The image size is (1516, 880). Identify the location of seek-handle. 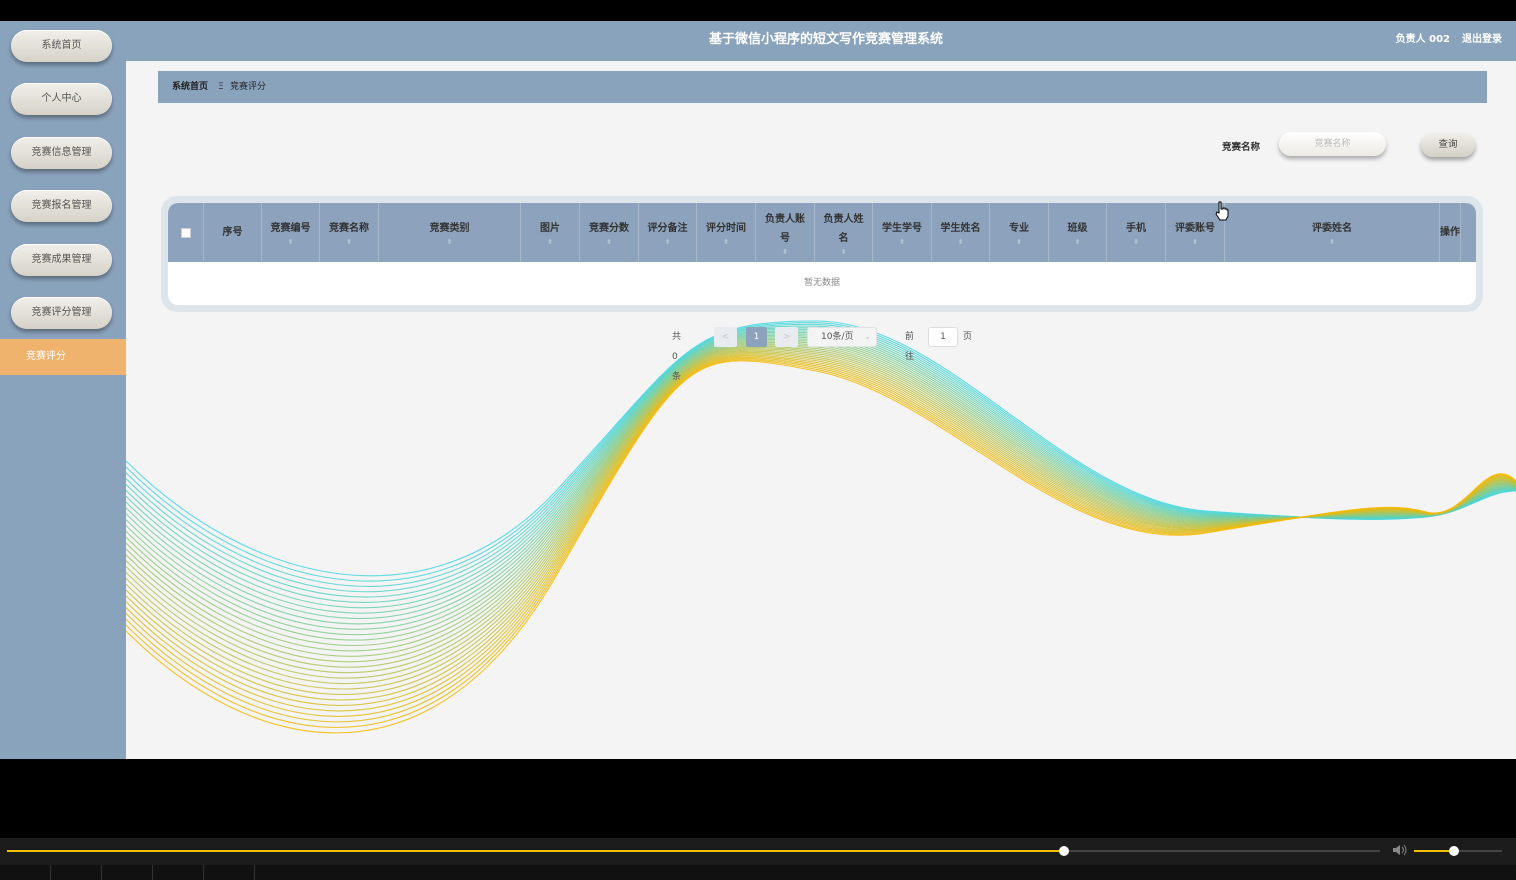
(1064, 851).